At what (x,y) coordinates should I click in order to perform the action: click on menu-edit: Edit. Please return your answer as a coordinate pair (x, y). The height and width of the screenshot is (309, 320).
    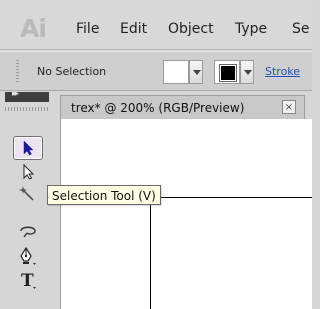
    Looking at the image, I should click on (133, 29).